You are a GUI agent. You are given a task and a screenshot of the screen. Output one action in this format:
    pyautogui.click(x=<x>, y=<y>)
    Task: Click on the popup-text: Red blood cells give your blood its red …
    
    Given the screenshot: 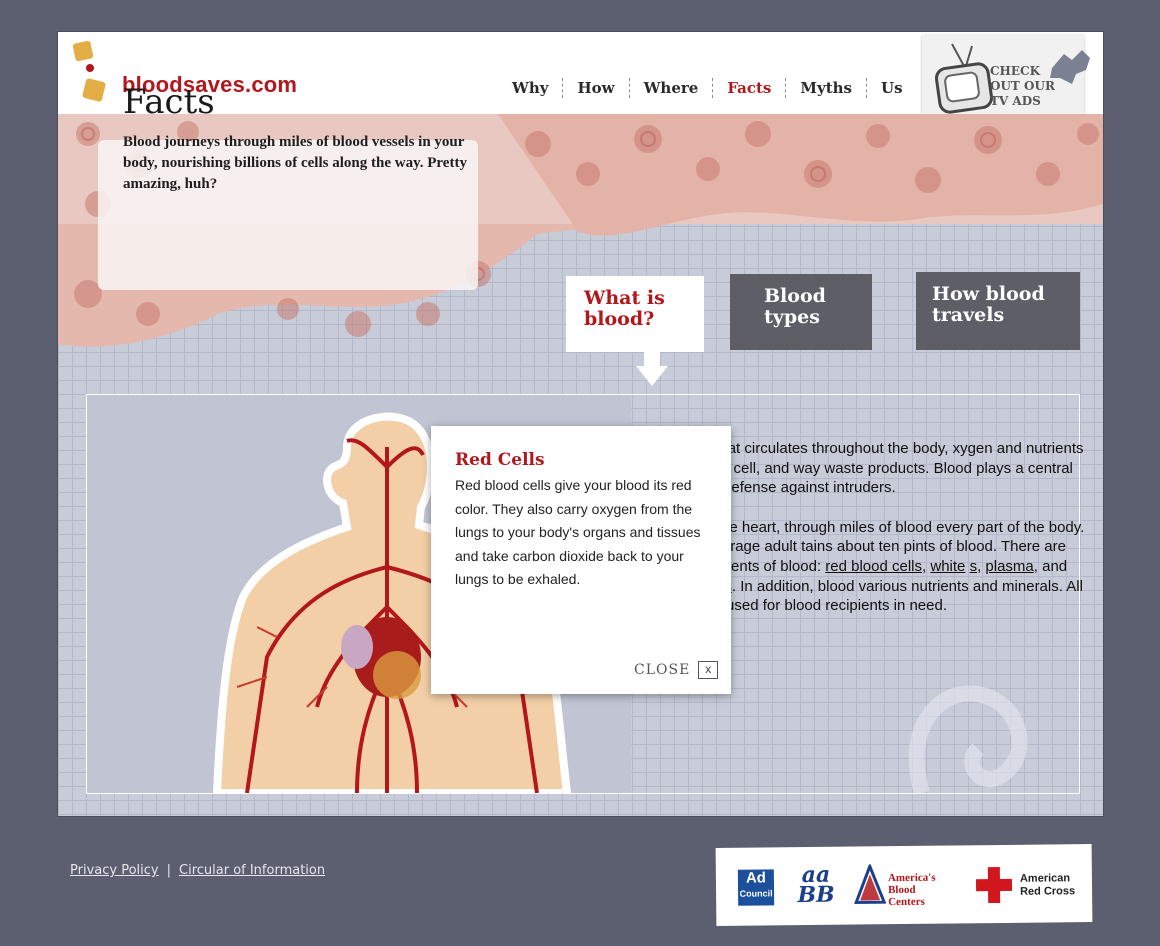 What is the action you would take?
    pyautogui.click(x=578, y=532)
    